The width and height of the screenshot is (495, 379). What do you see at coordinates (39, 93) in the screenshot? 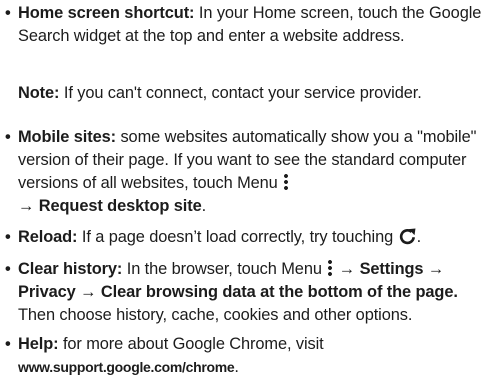
I see `note-label: Note:` at bounding box center [39, 93].